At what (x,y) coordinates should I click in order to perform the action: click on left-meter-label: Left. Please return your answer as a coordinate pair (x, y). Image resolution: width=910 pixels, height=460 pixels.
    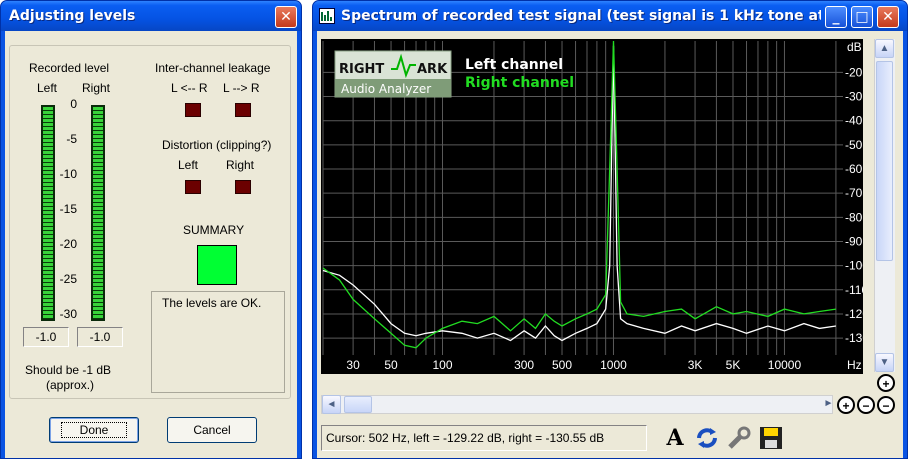
    Looking at the image, I should click on (47, 88).